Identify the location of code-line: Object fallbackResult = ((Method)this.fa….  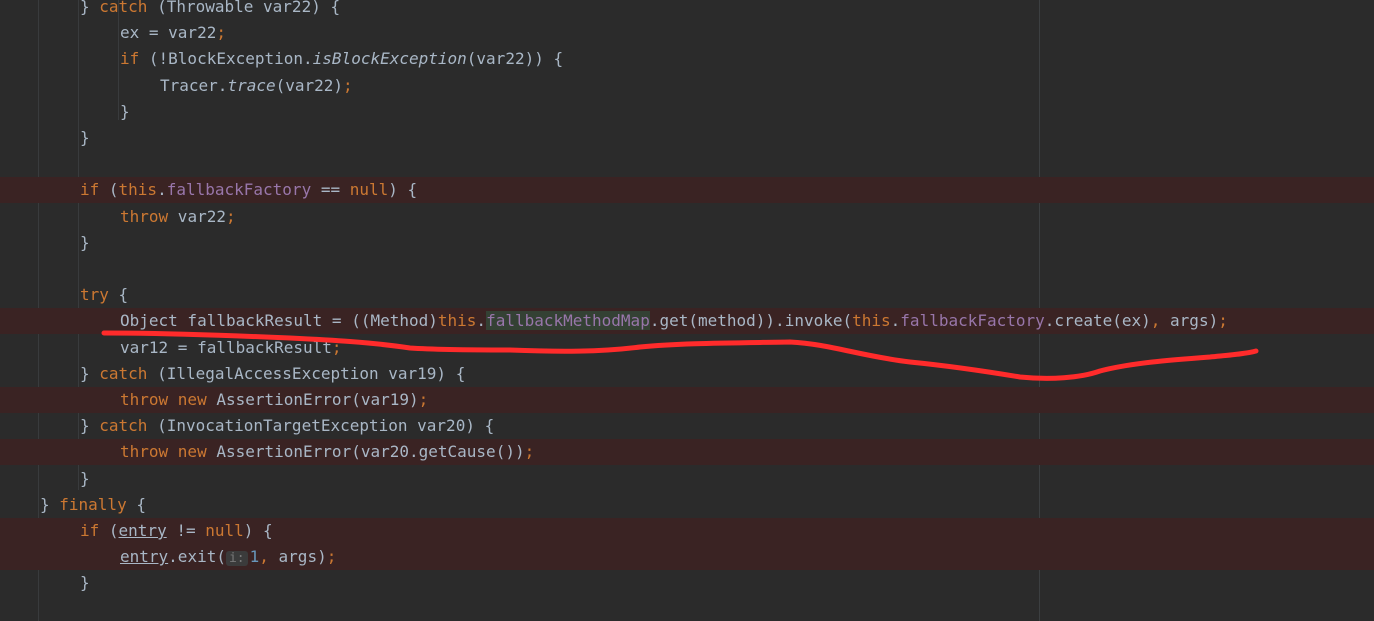
(687, 321).